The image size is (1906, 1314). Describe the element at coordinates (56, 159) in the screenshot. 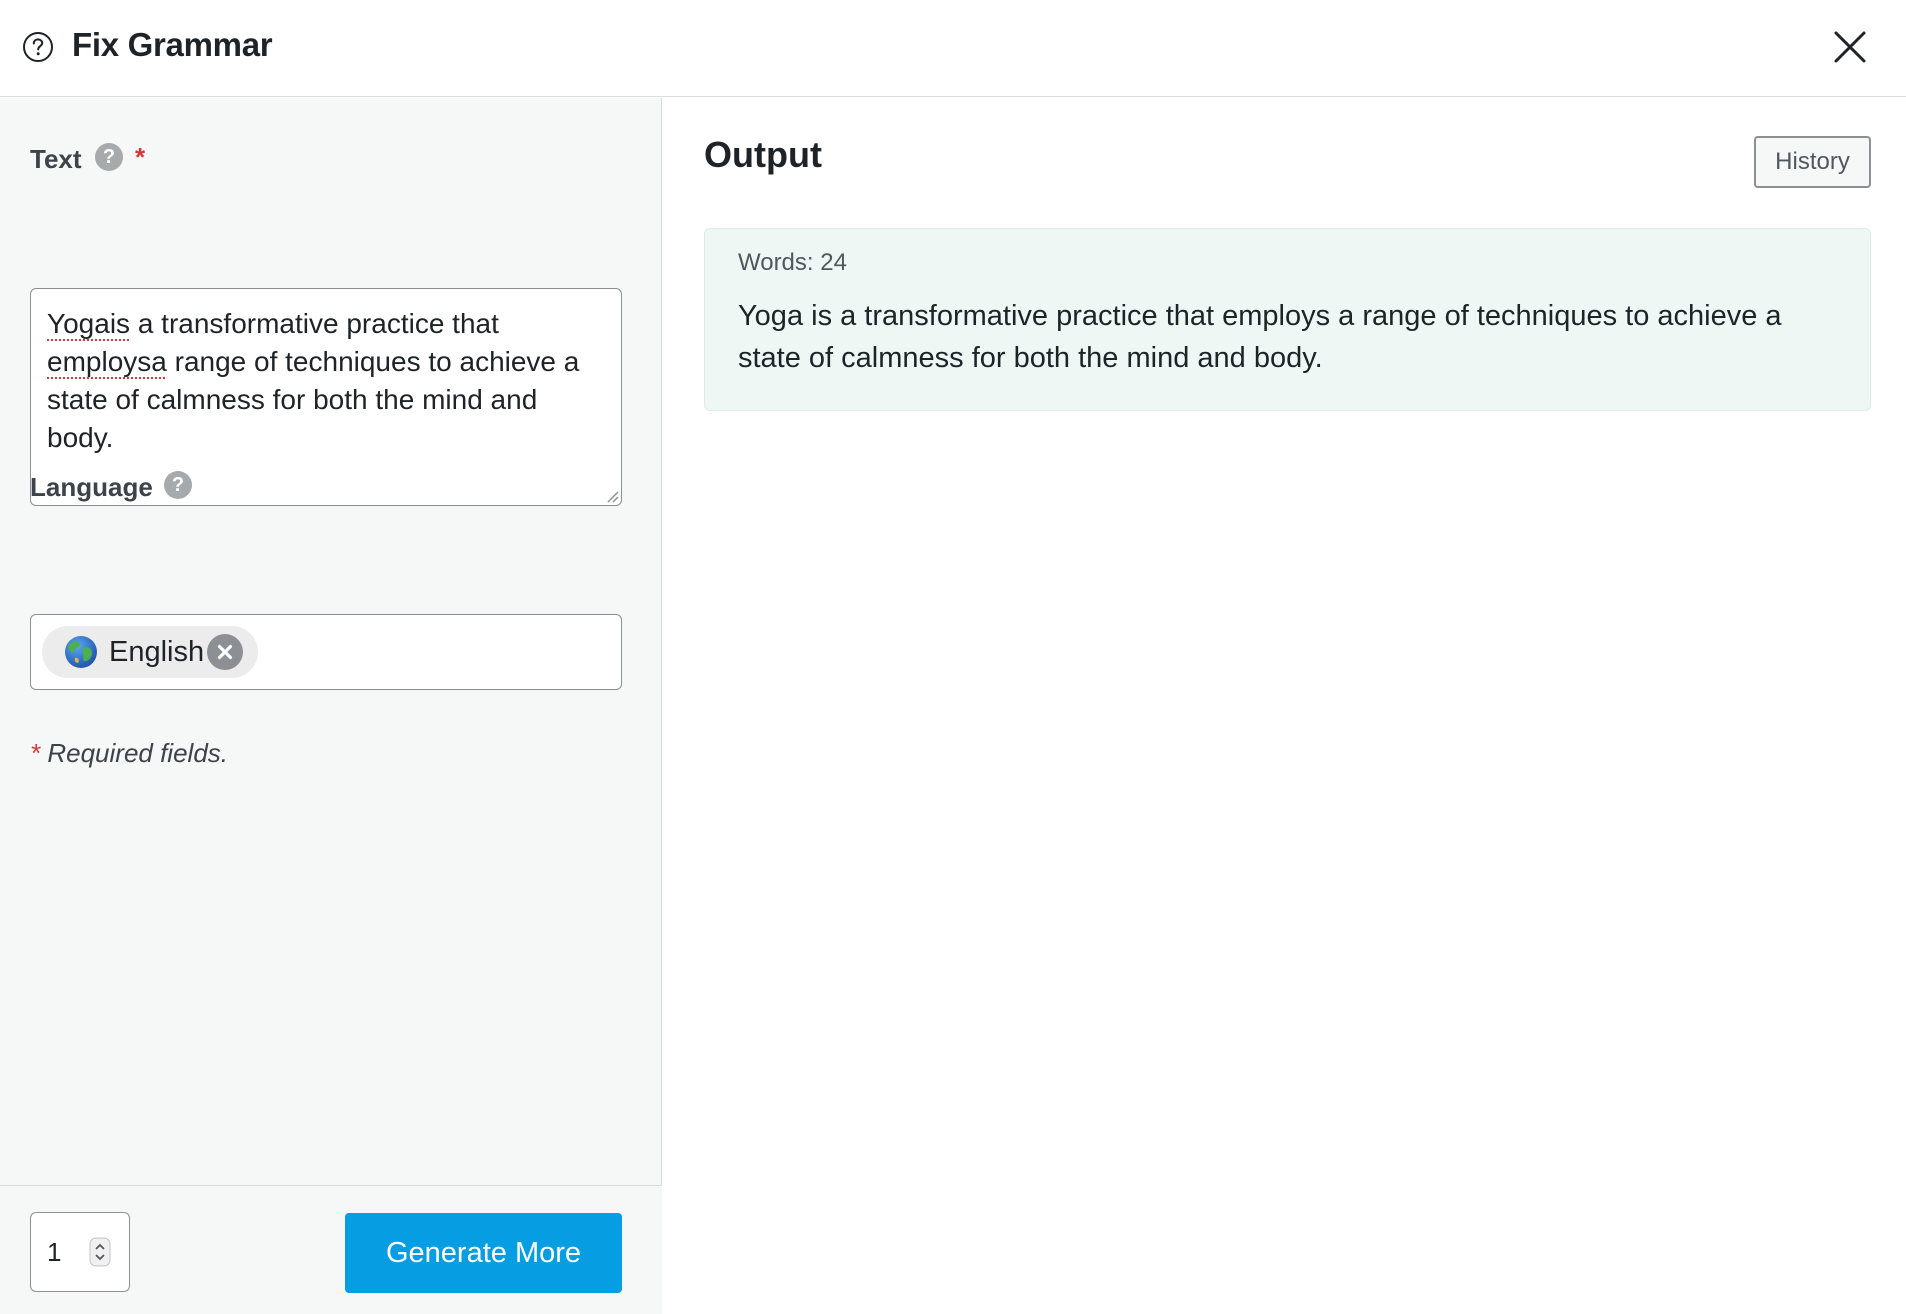

I see `text-field-label: Text` at that location.